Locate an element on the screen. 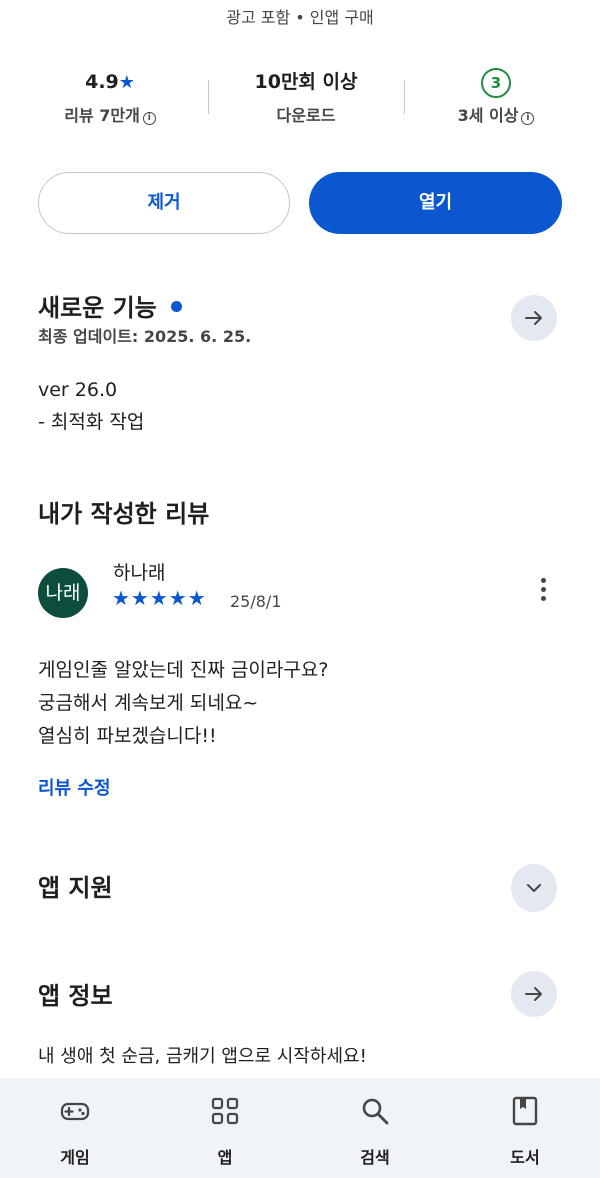 This screenshot has height=1178, width=600. review-text-line: 게임인줄 알았는데 진짜 금이라구요? is located at coordinates (183, 670).